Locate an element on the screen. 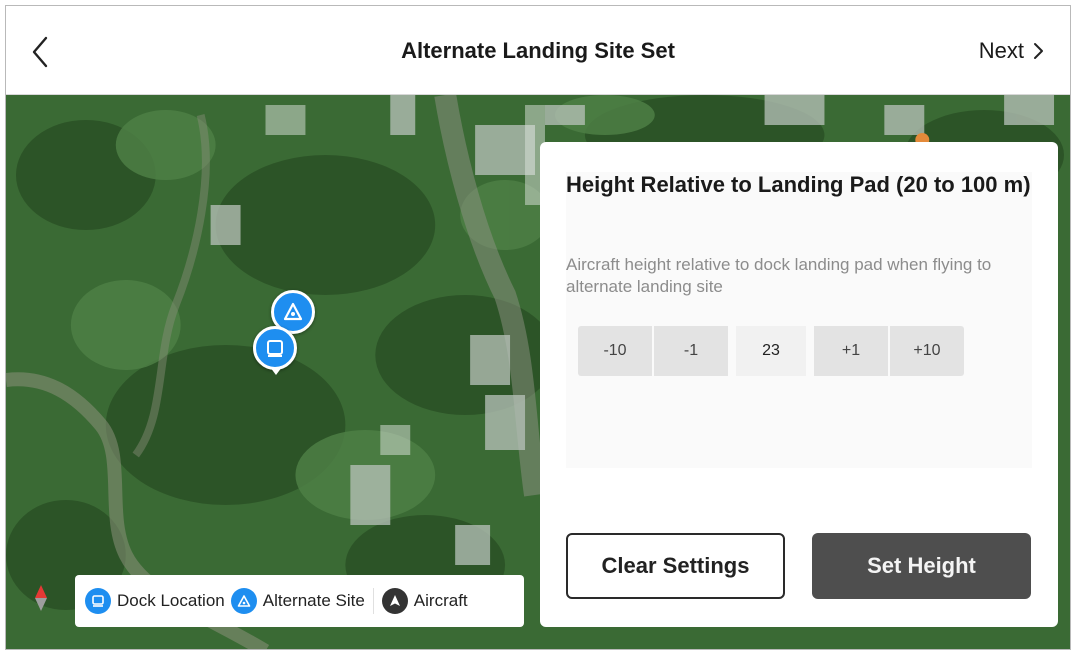 This screenshot has width=1075, height=654. legend-item-alternate-site: Alternate Site is located at coordinates (297, 601).